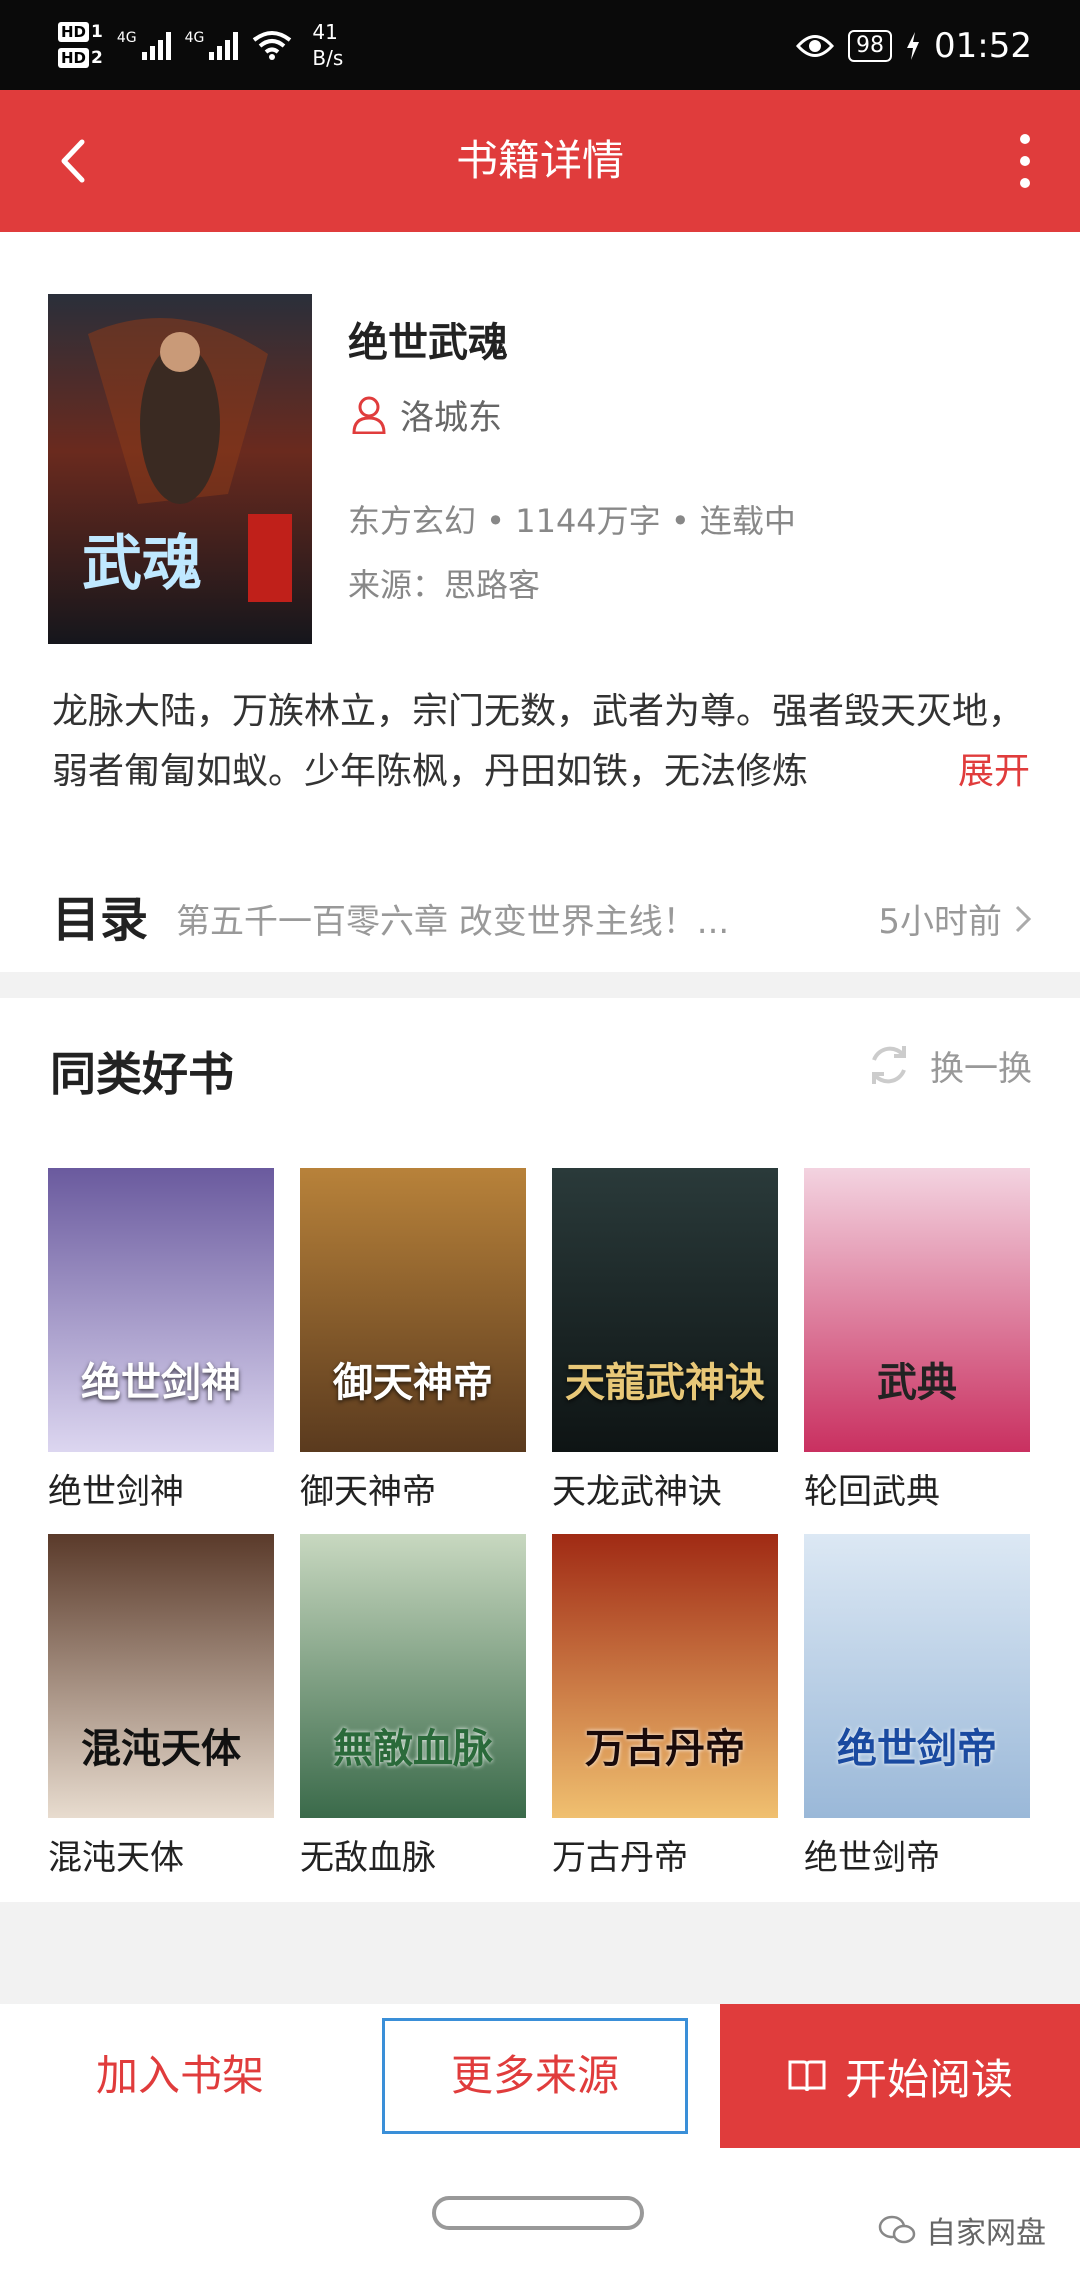  Describe the element at coordinates (80, 58) in the screenshot. I see `hd-indicator-2: HD 2` at that location.